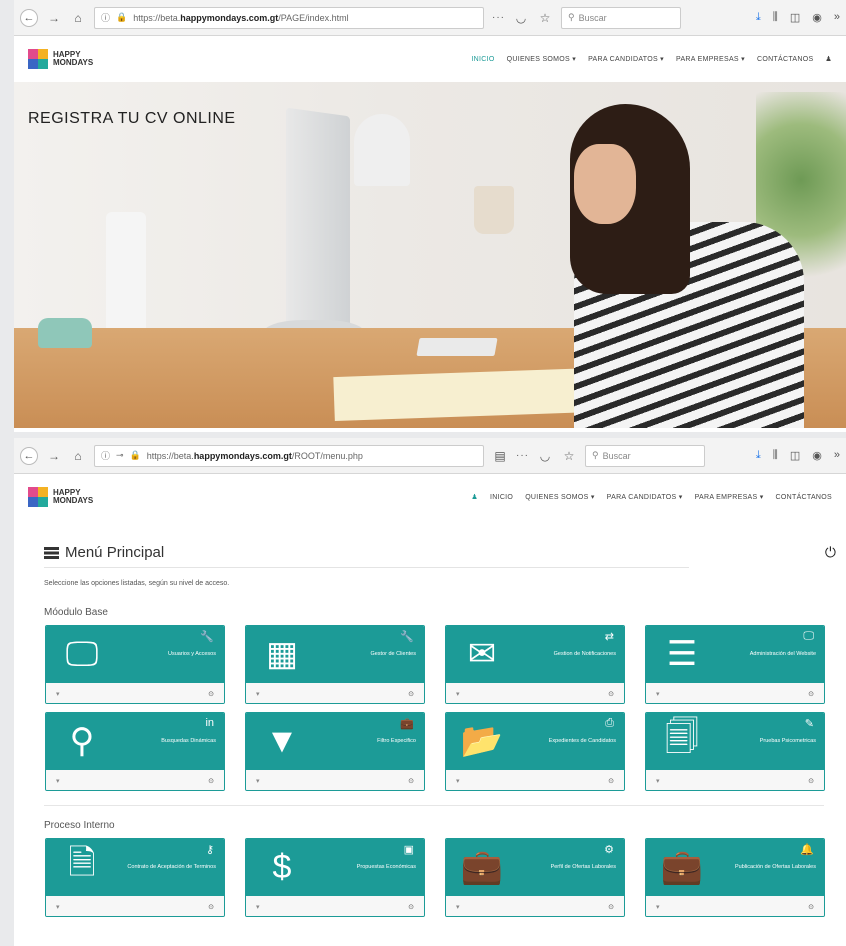 This screenshot has height=946, width=846. I want to click on module-card: 🗎 ⚷ Contrato de Aceptación de Terminos ▾ ⊙, so click(135, 877).